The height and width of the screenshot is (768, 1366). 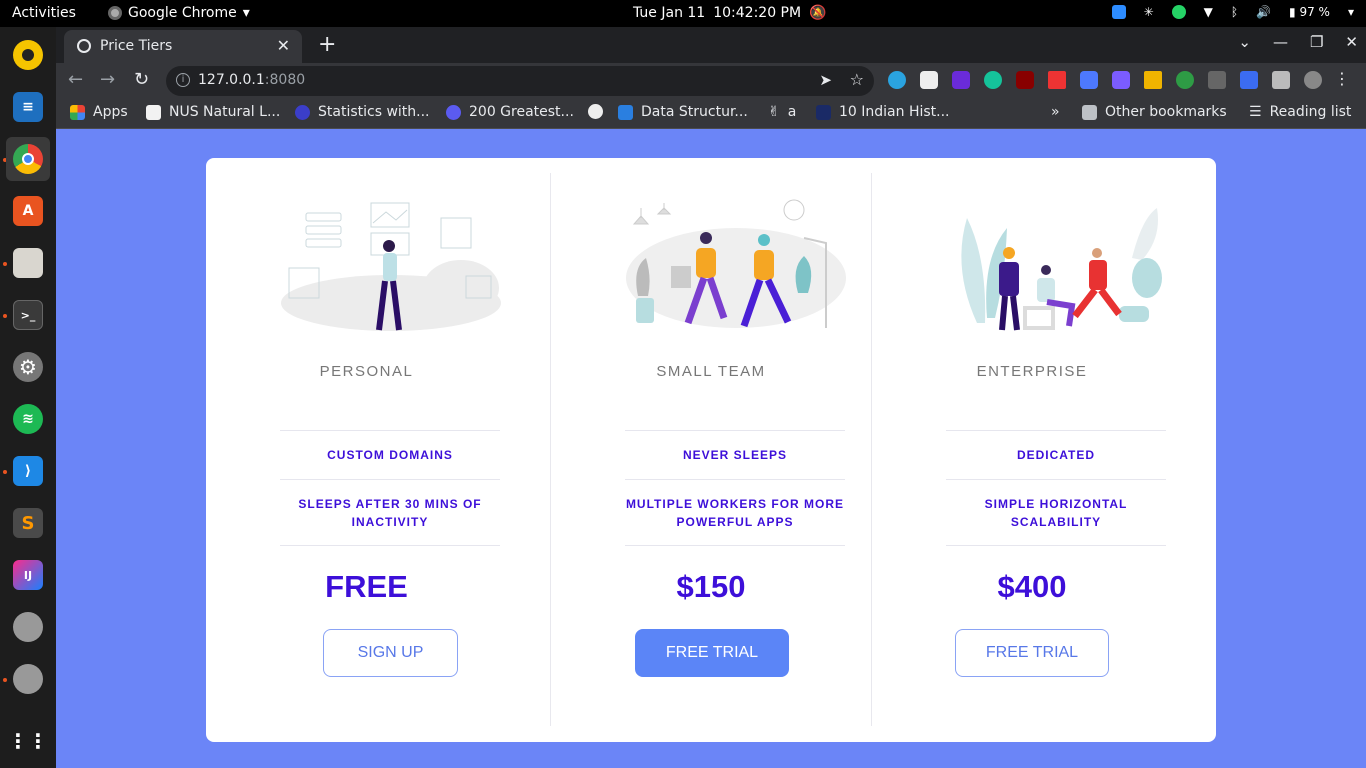 I want to click on new-tab-button: +, so click(x=327, y=44).